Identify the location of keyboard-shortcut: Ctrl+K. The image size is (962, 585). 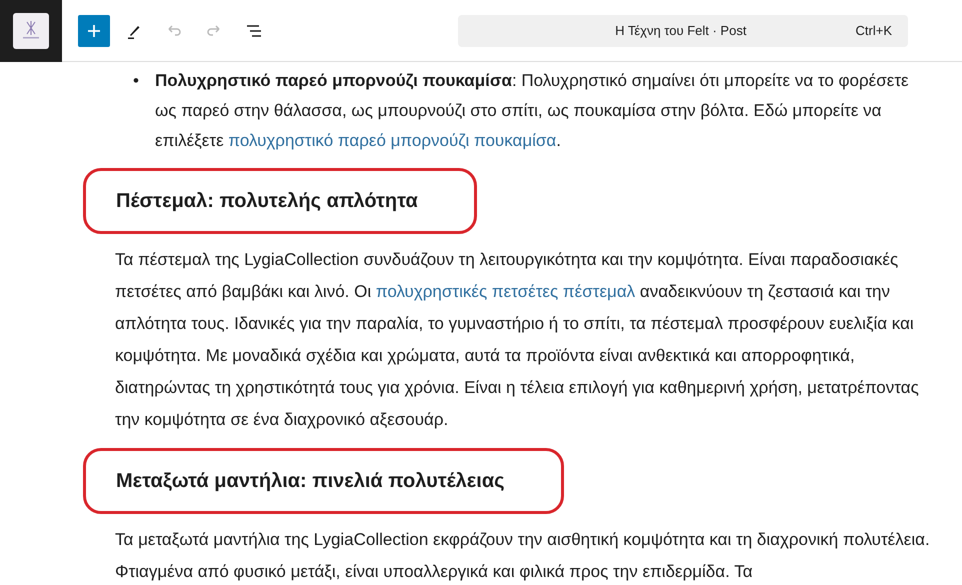
(874, 31).